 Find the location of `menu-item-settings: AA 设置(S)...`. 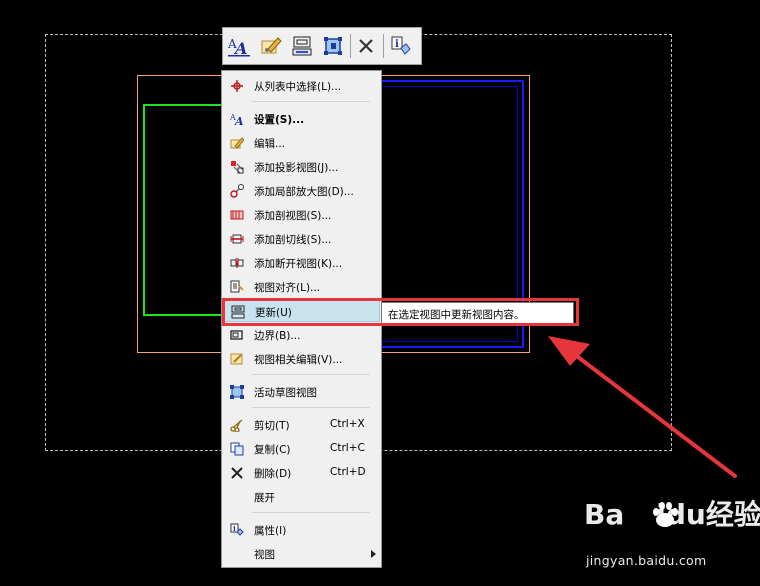

menu-item-settings: AA 设置(S)... is located at coordinates (301, 119).